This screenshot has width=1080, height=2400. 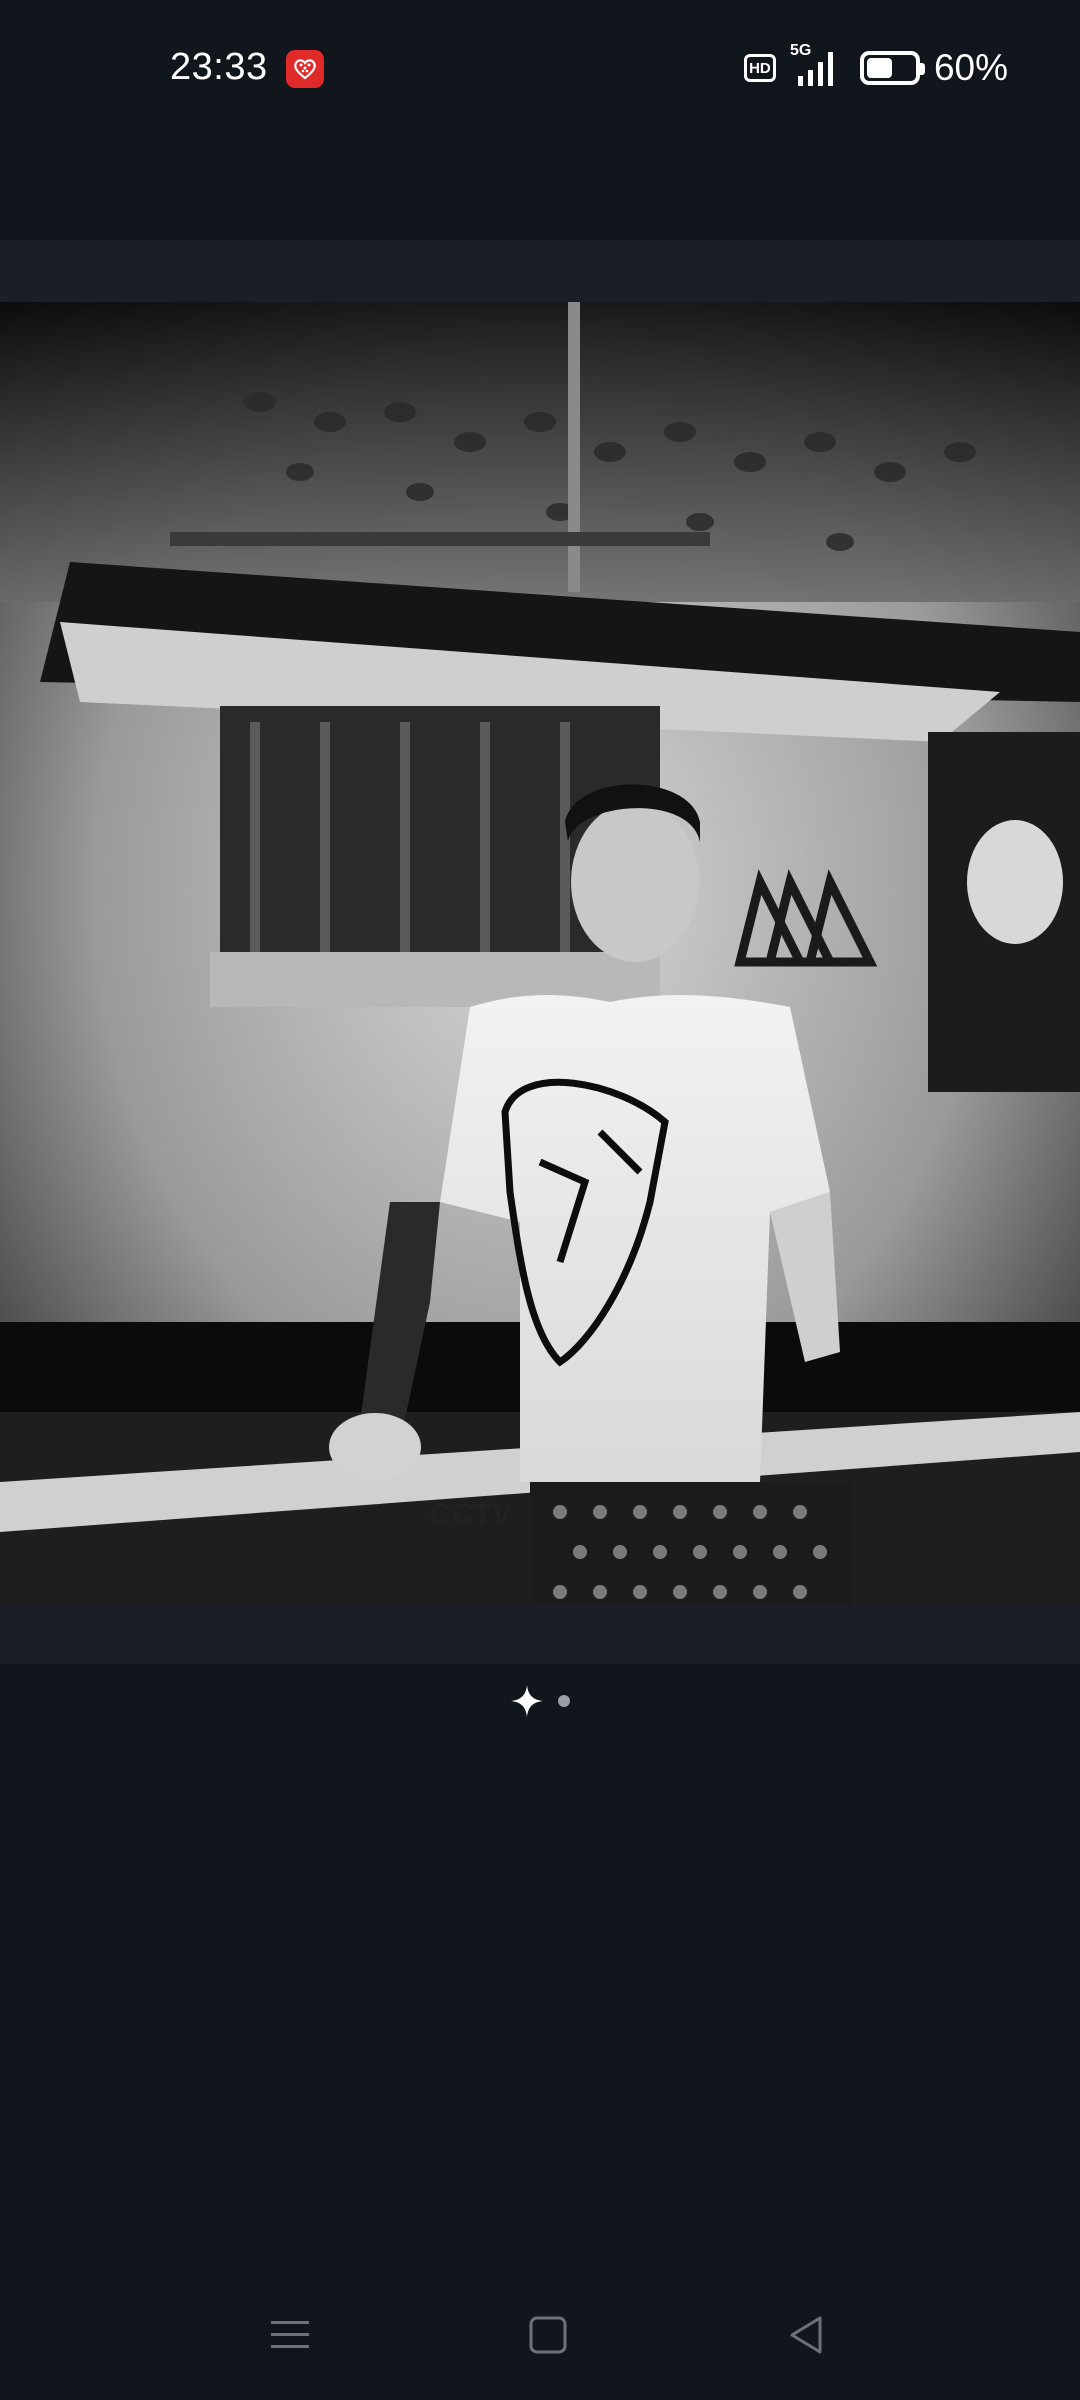 What do you see at coordinates (471, 1514) in the screenshot?
I see `svg-text: CCTV` at bounding box center [471, 1514].